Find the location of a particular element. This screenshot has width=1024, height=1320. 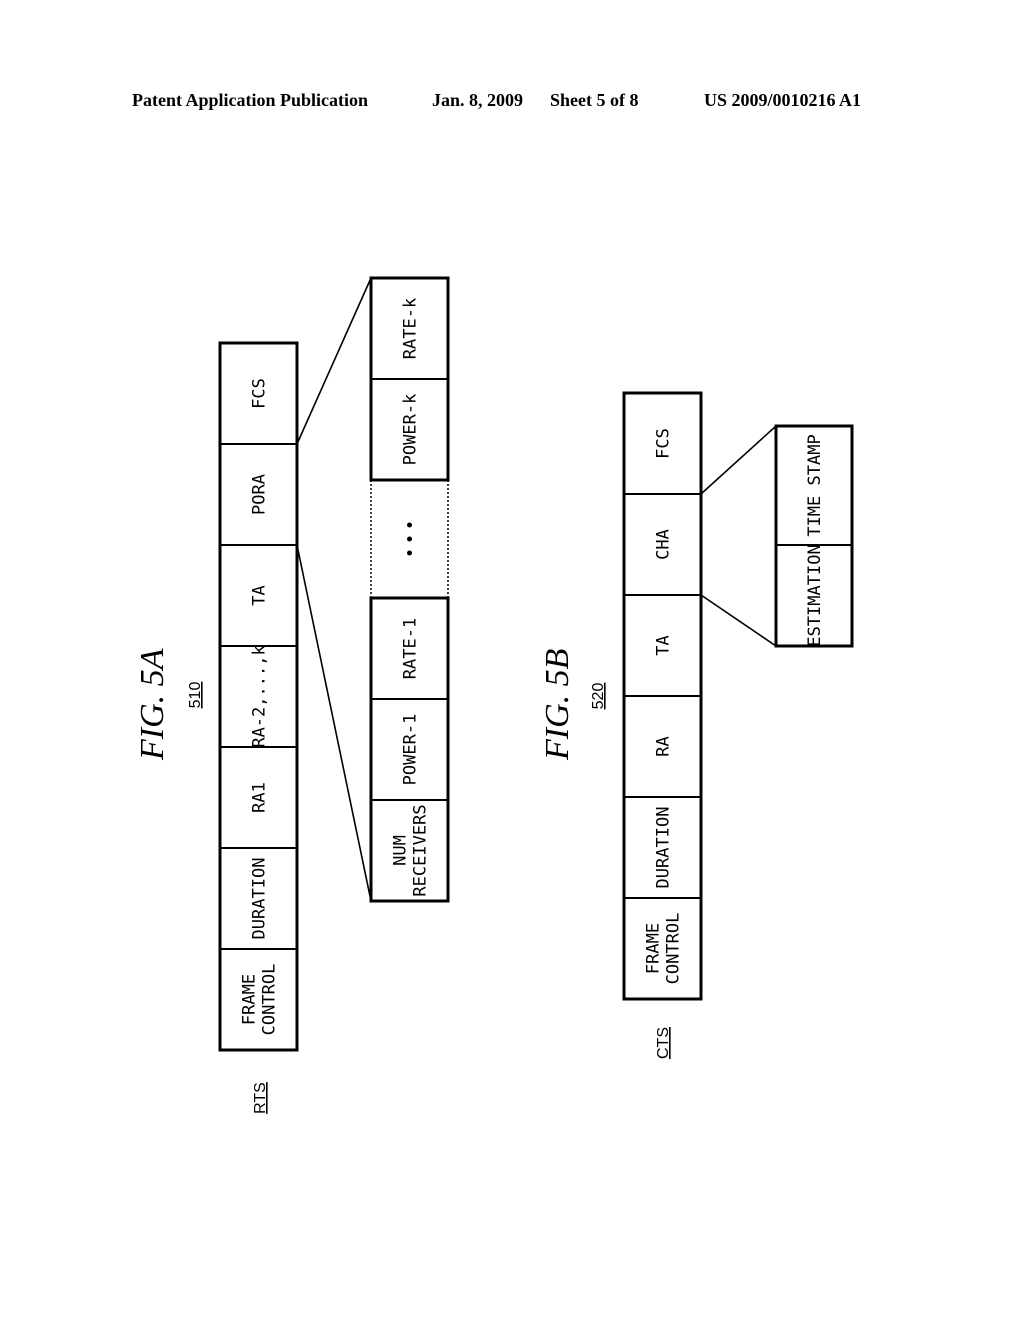

cts-field-label: TA is located at coordinates (664, 645).